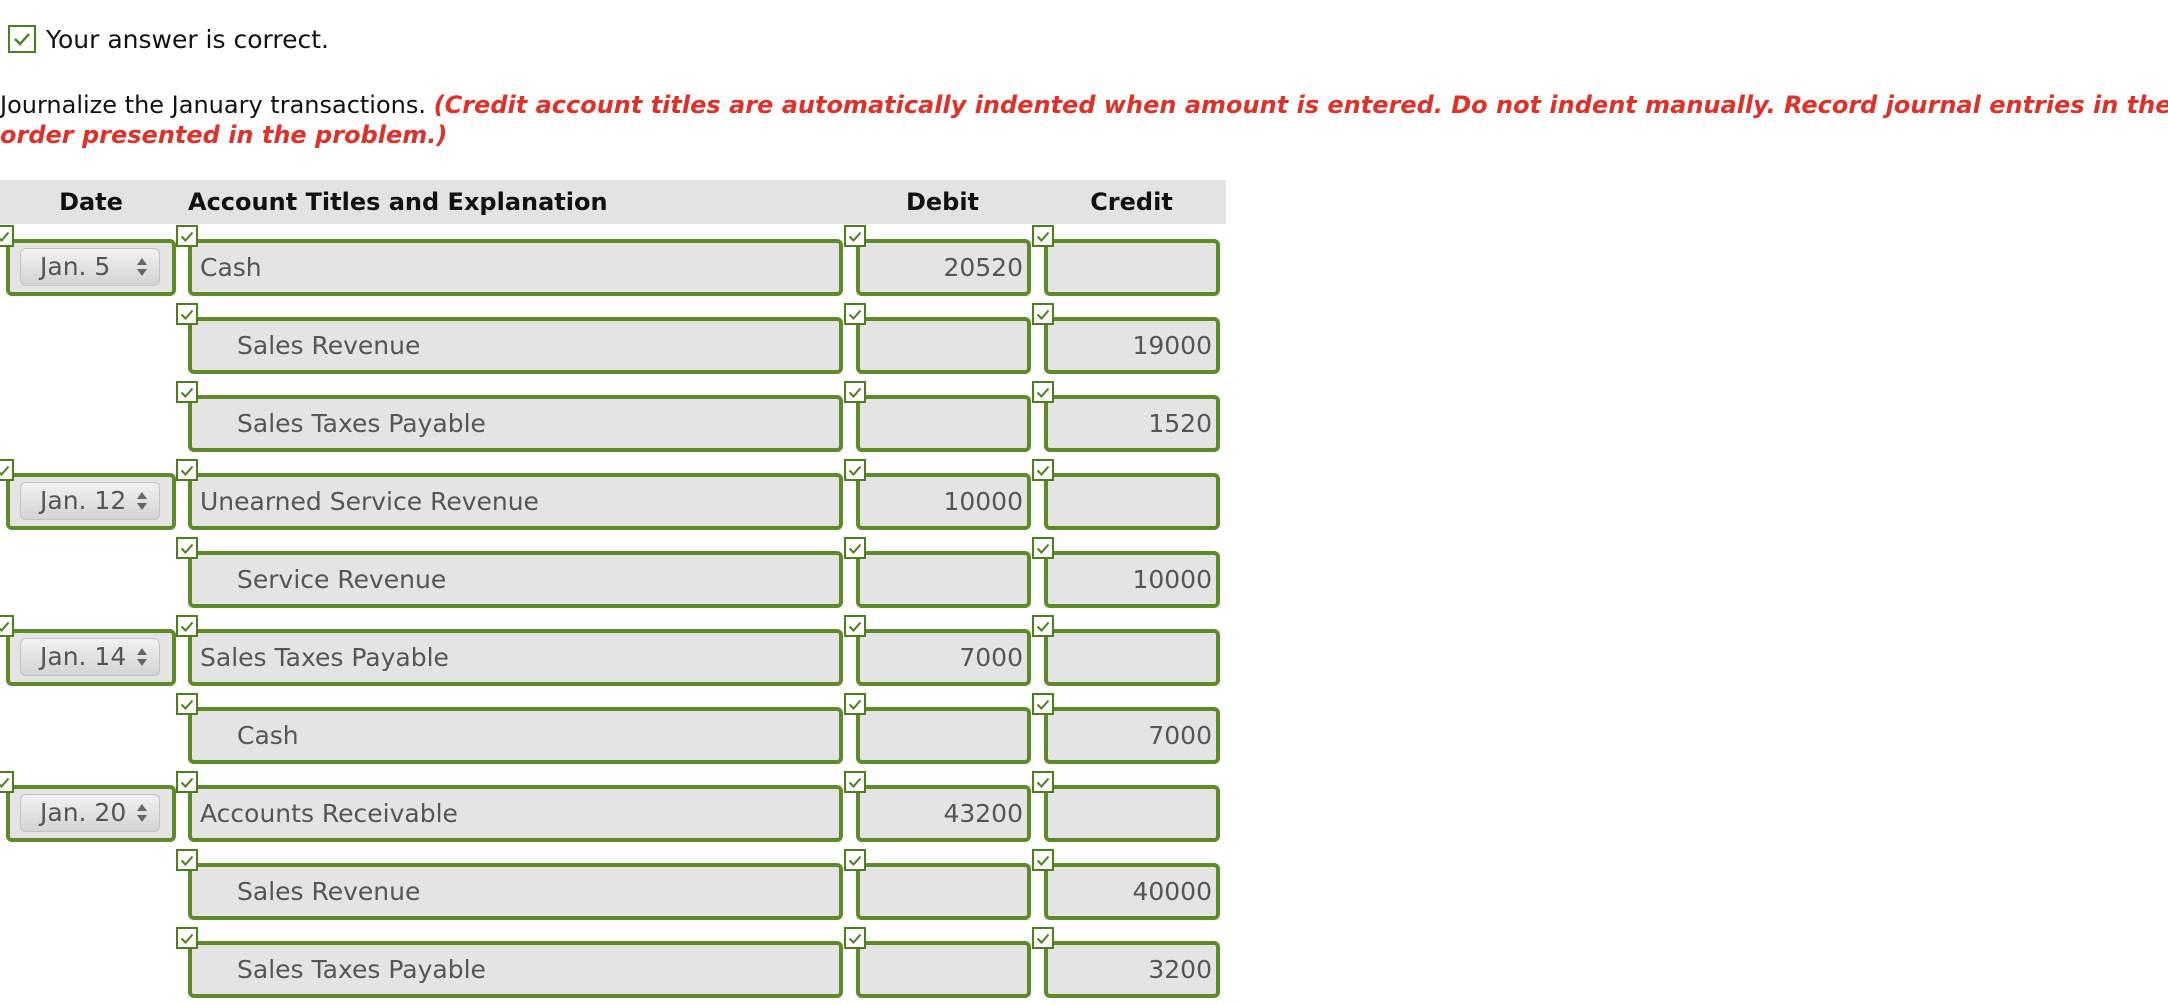 The width and height of the screenshot is (2168, 1005). I want to click on date-select: Jan. 12, so click(91, 501).